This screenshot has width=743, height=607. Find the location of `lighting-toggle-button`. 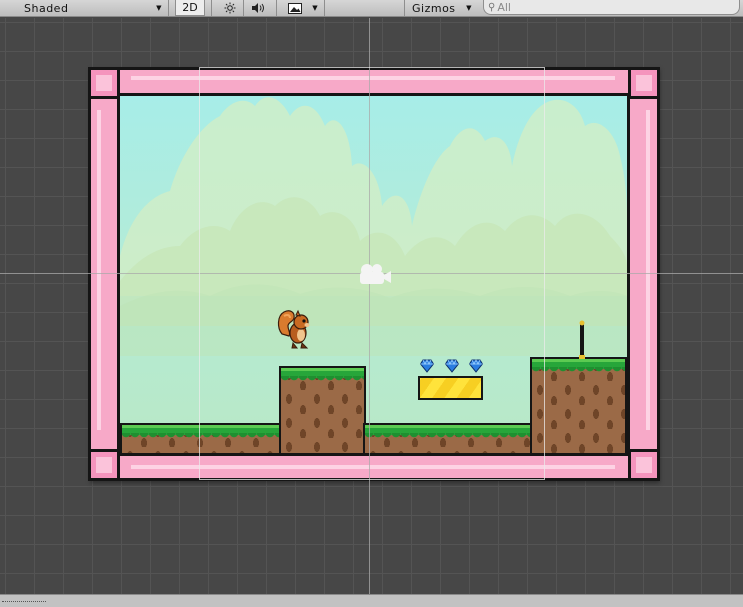

lighting-toggle-button is located at coordinates (230, 8).